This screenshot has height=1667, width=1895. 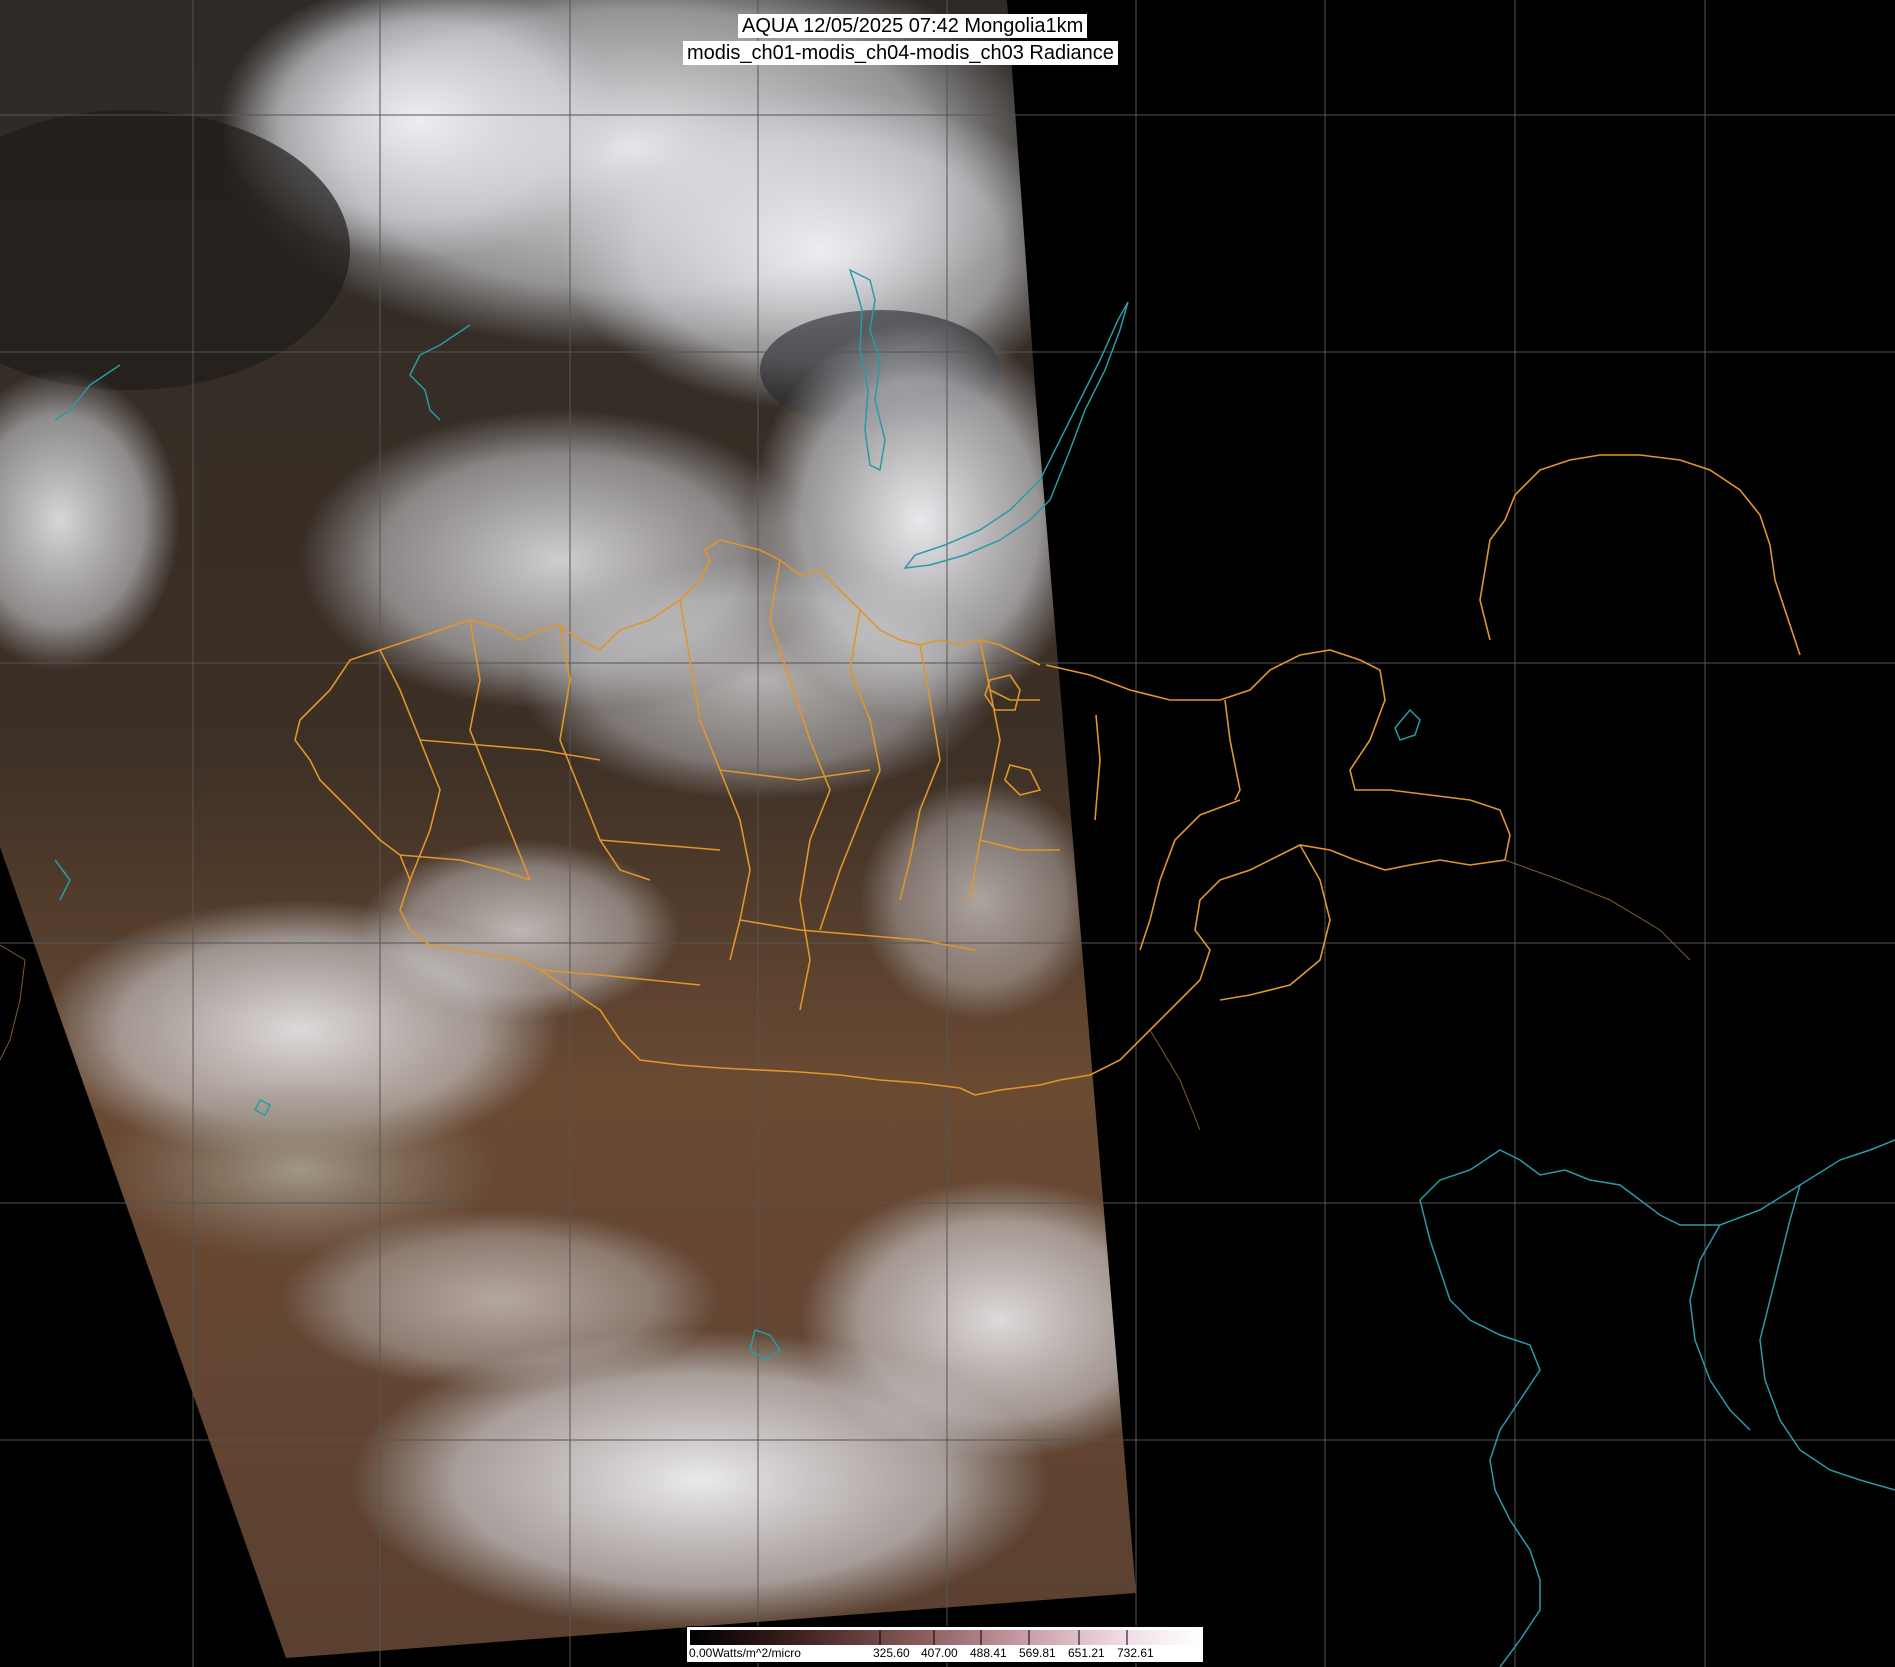 I want to click on colorbar-label: 488.41, so click(x=988, y=1653).